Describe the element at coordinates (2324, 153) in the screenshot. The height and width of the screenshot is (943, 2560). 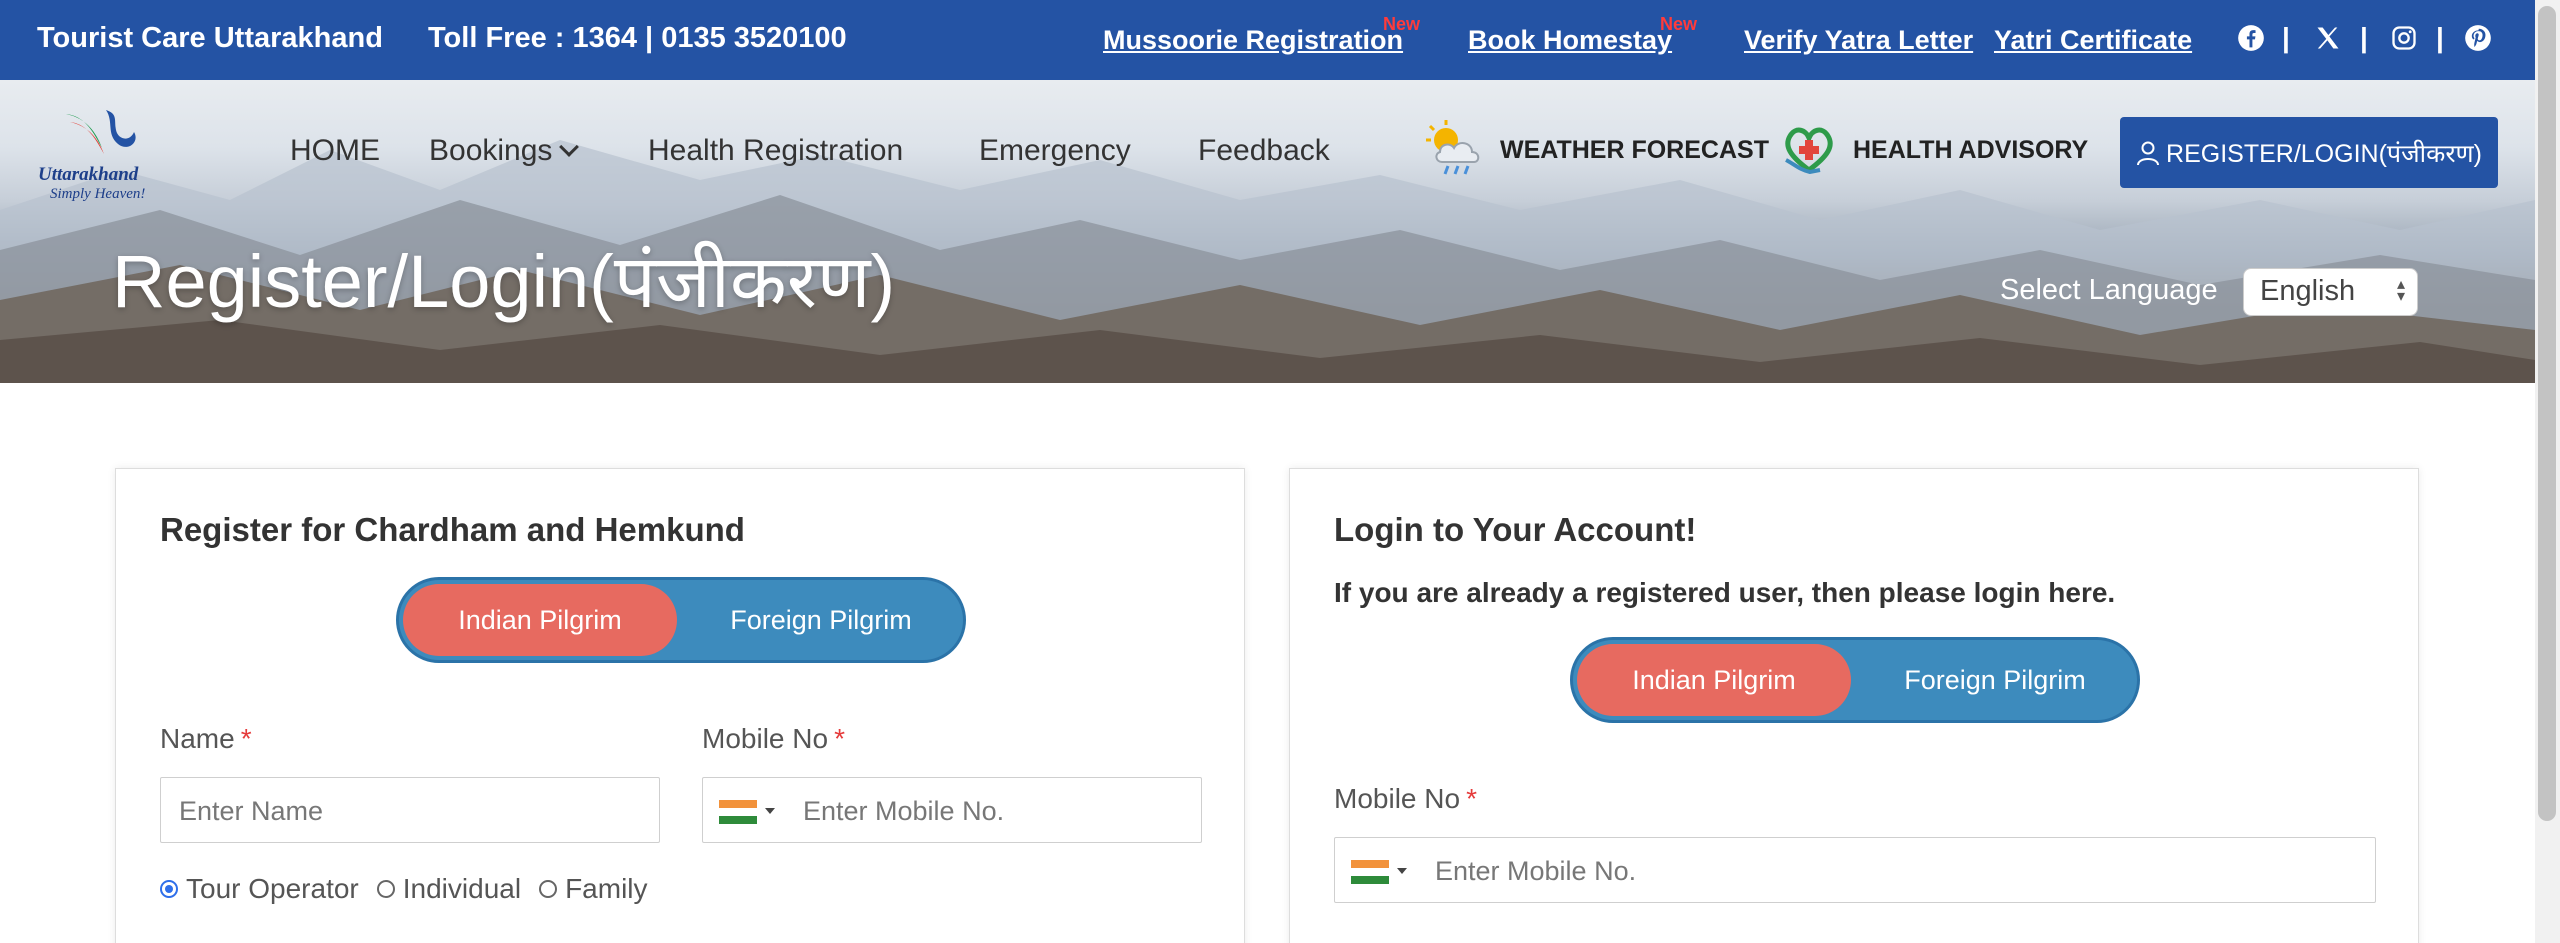
I see `register-login-label: REGISTER/LOGIN(पंजीकरण)` at that location.